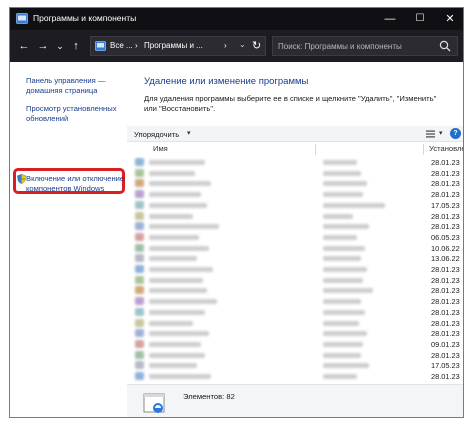 This screenshot has height=426, width=474. I want to click on table-row: 10.06.22, so click(295, 248).